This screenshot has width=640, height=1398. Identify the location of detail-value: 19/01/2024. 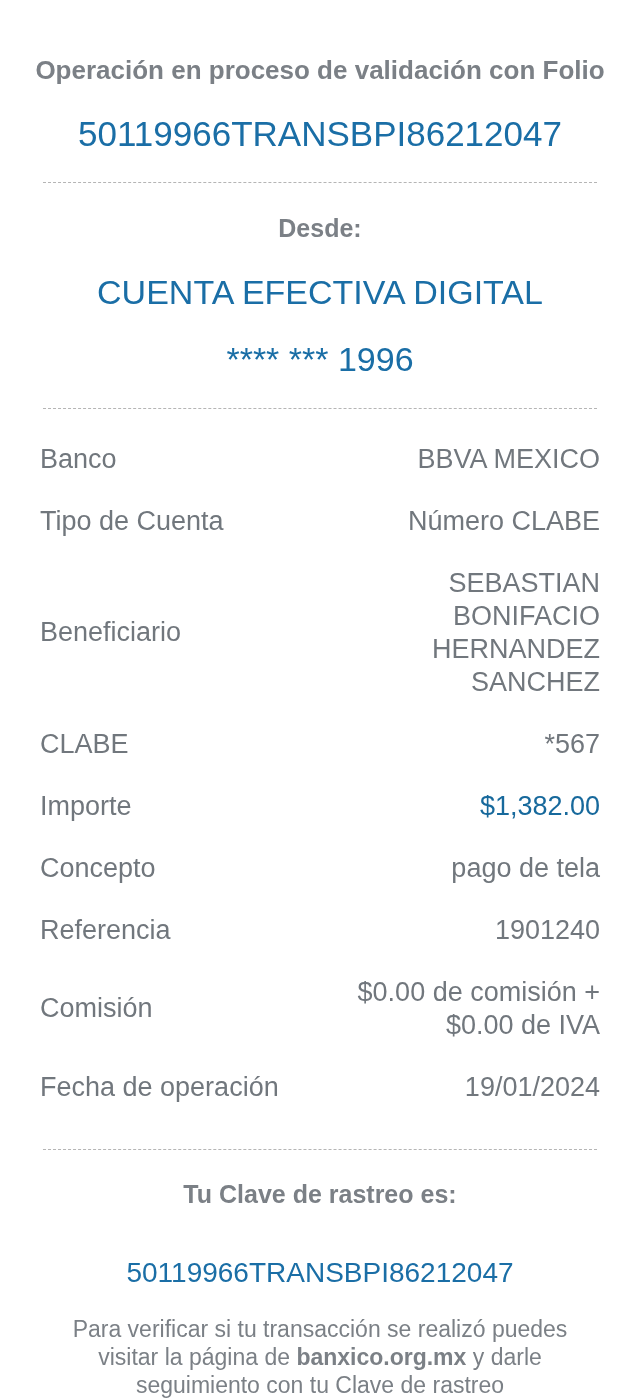
(532, 1087).